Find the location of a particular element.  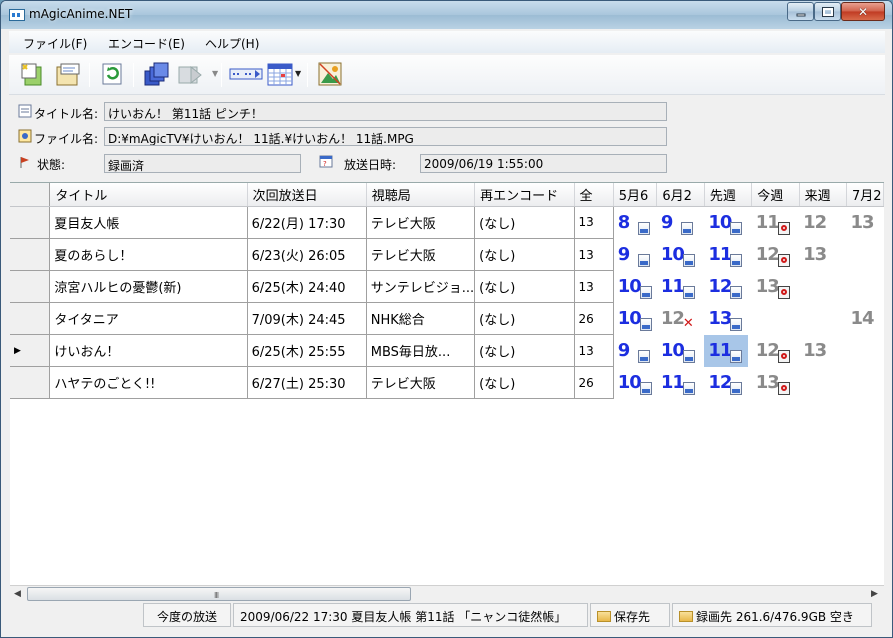

menu-encode: エンコード(E) is located at coordinates (146, 43).